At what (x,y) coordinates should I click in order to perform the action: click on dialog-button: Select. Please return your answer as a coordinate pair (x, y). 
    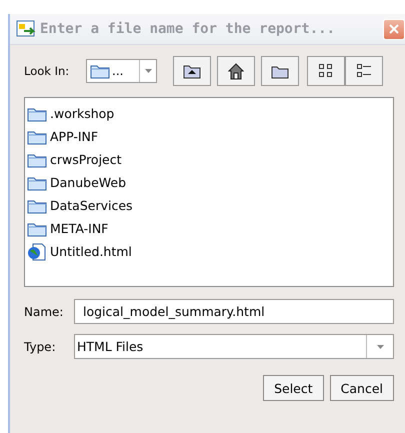
    Looking at the image, I should click on (293, 388).